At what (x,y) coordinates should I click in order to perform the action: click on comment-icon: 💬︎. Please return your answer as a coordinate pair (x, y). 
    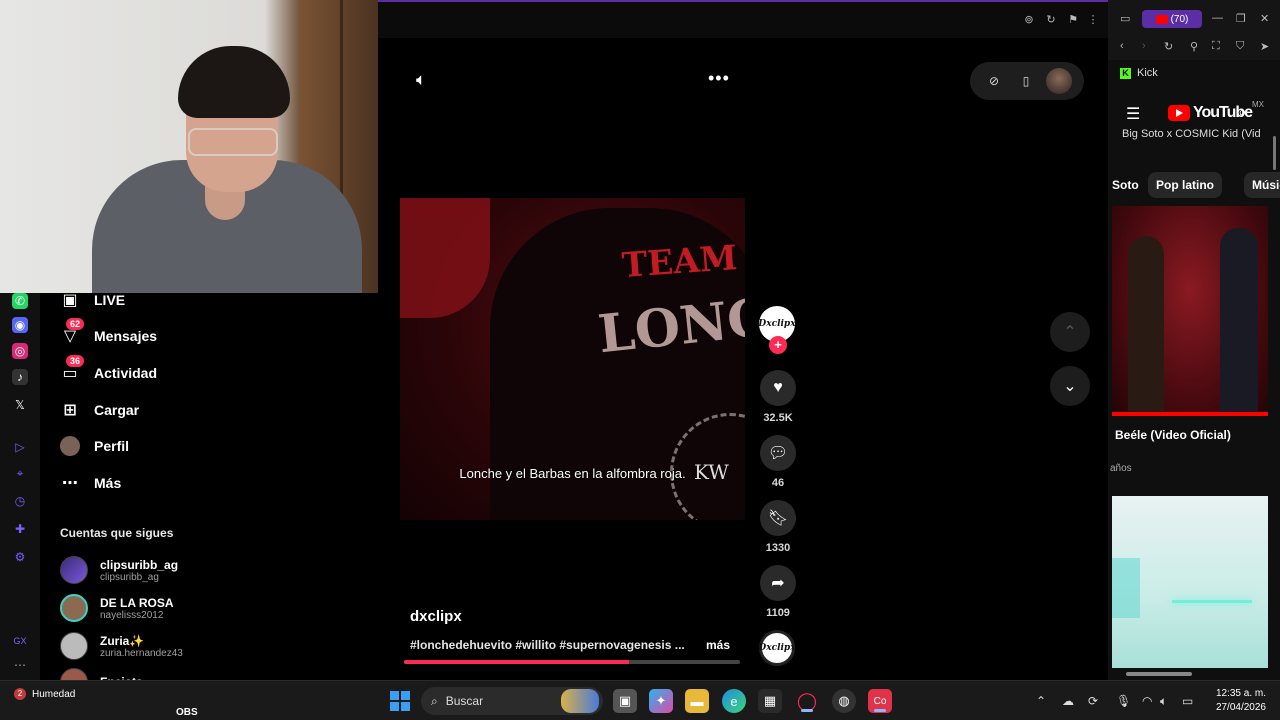
    Looking at the image, I should click on (778, 453).